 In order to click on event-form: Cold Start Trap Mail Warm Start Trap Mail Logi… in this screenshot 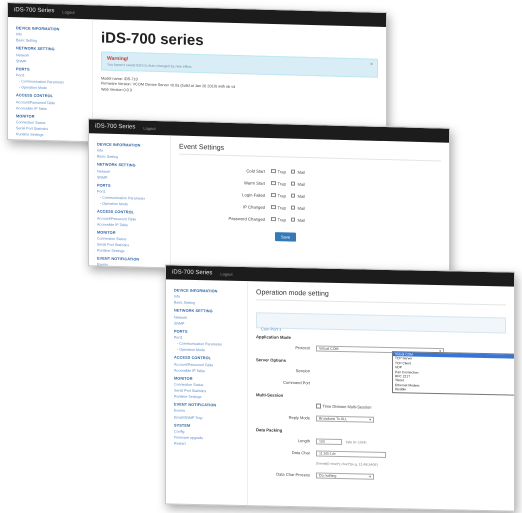, I will do `click(310, 196)`.